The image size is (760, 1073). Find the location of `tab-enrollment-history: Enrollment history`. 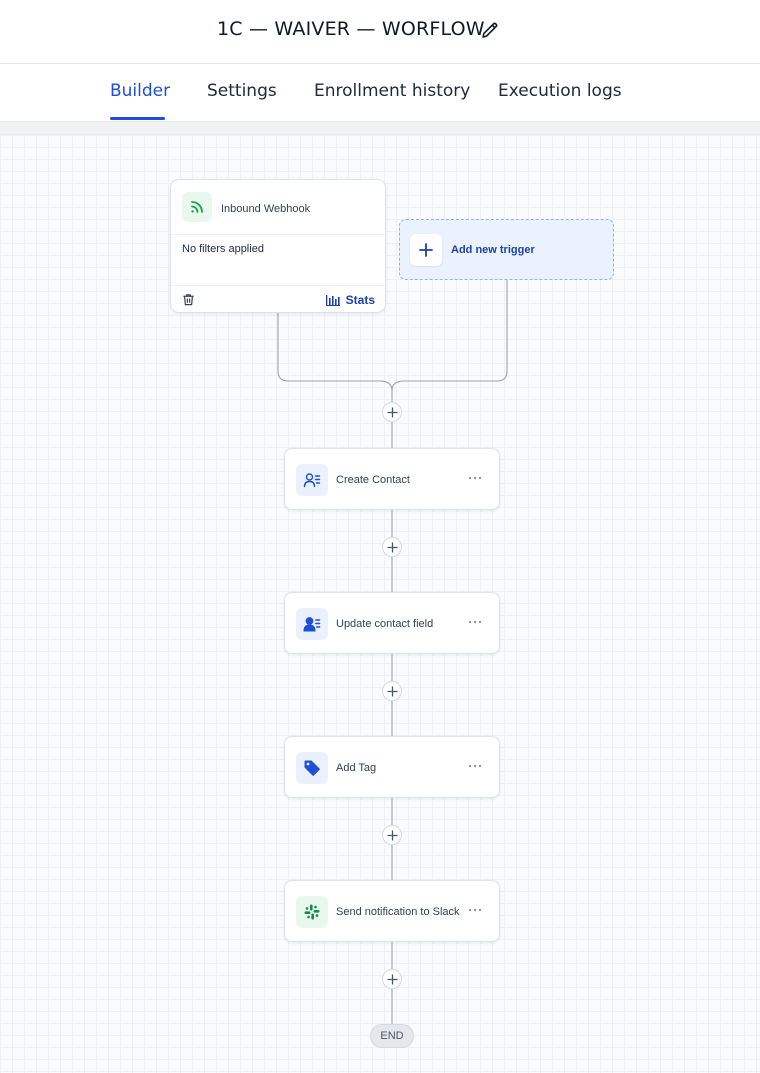

tab-enrollment-history: Enrollment history is located at coordinates (392, 91).